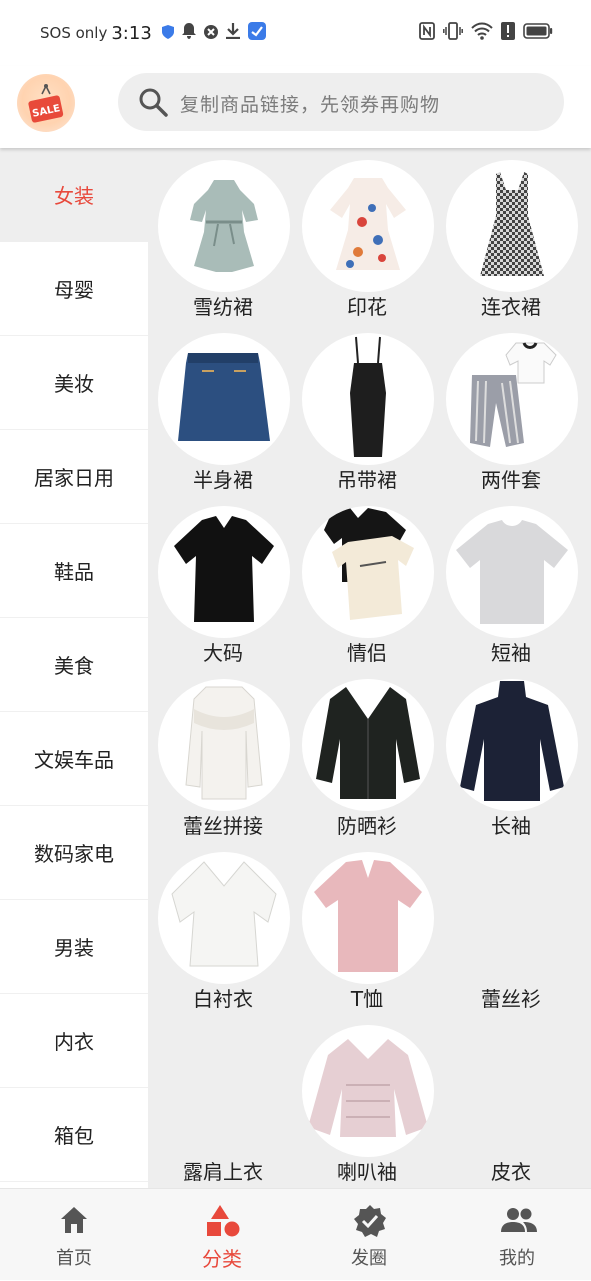 Image resolution: width=591 pixels, height=1281 pixels. Describe the element at coordinates (508, 407) in the screenshot. I see `category-item: 两件套` at that location.